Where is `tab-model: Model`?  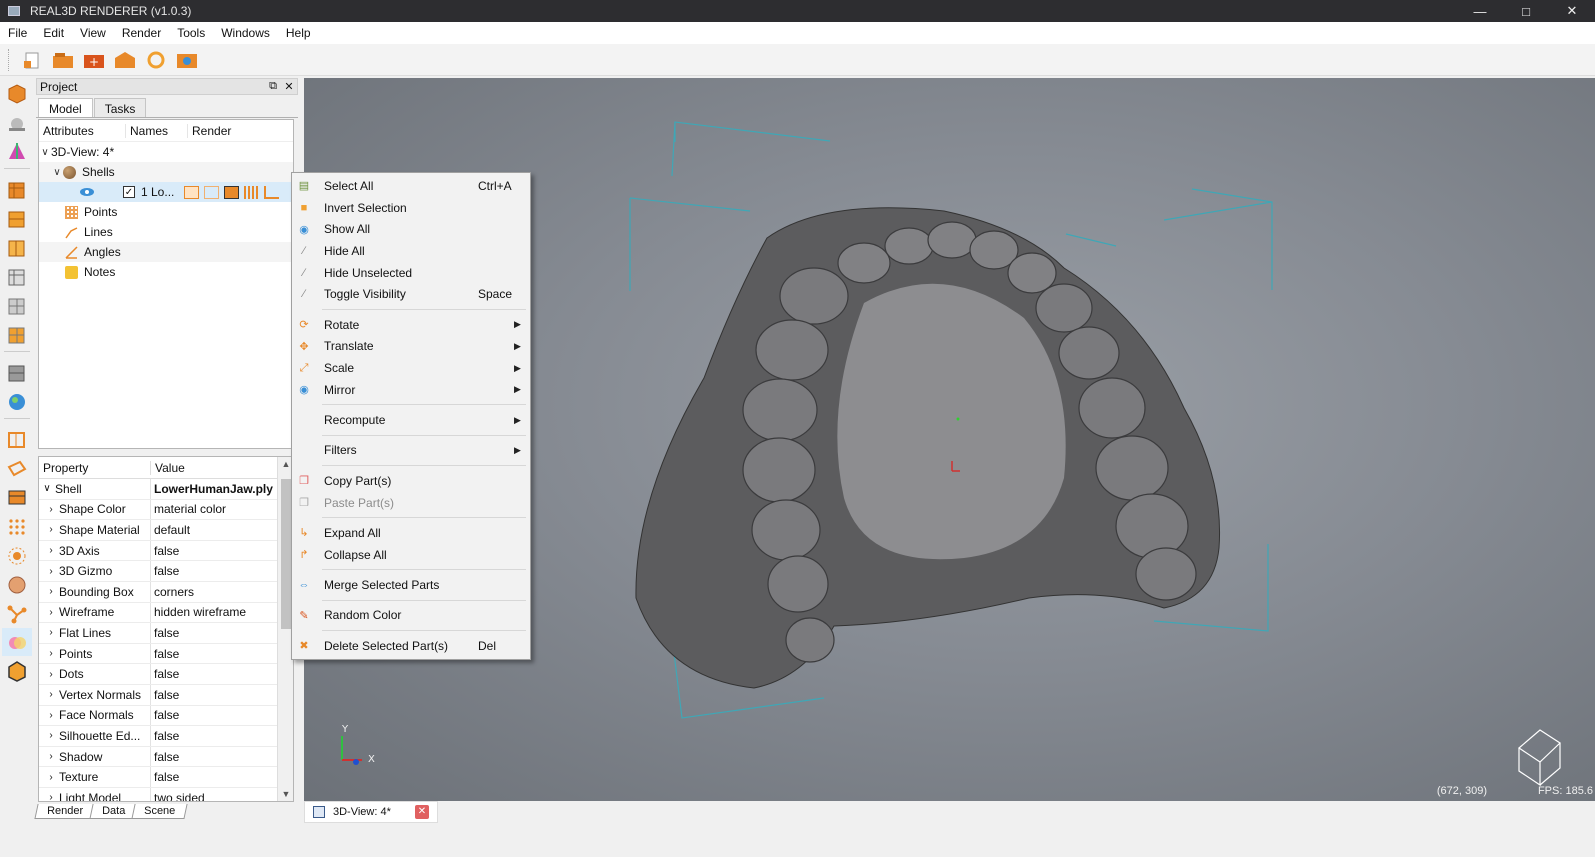
tab-model: Model is located at coordinates (65, 107).